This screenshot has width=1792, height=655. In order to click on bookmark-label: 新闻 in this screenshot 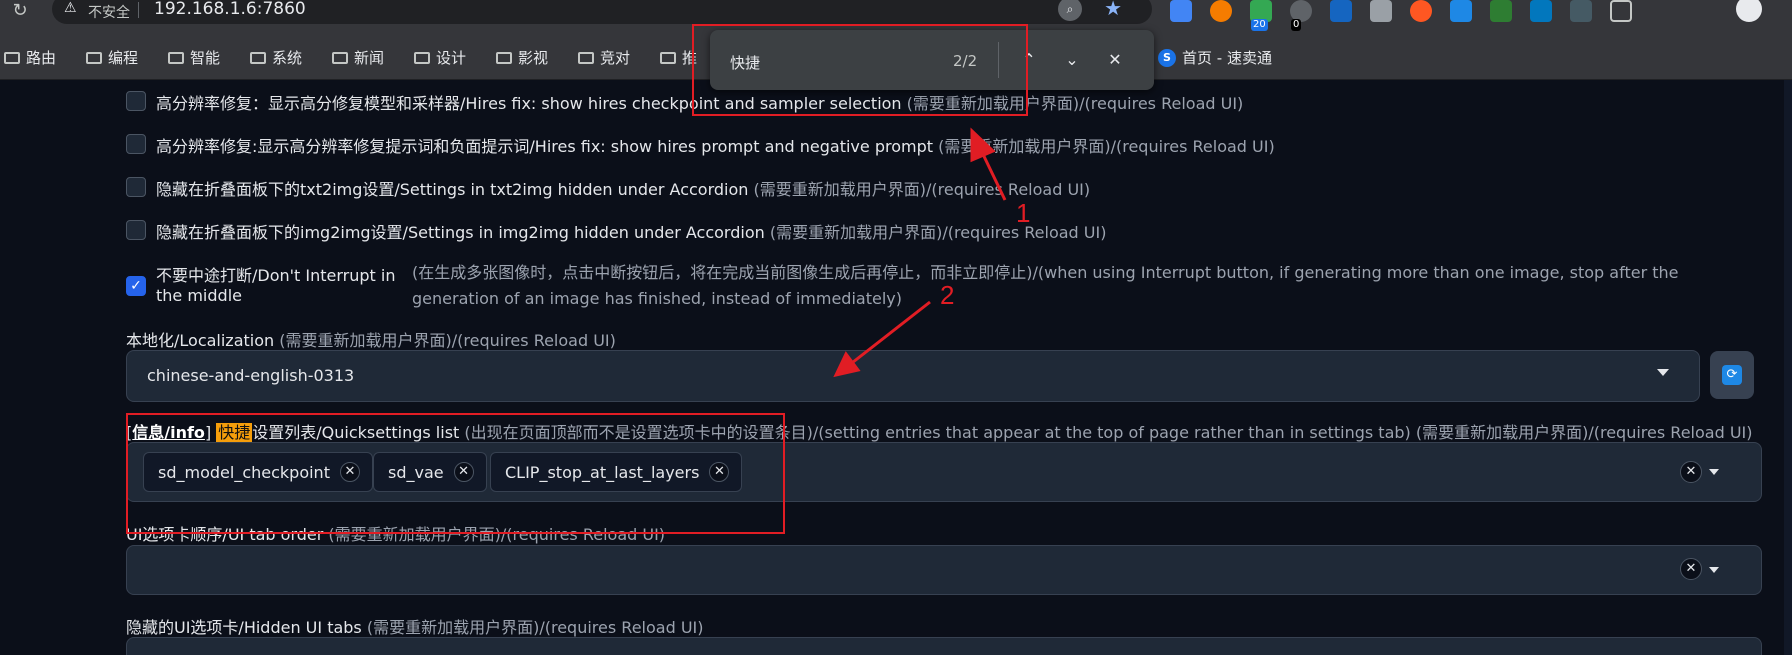, I will do `click(369, 58)`.